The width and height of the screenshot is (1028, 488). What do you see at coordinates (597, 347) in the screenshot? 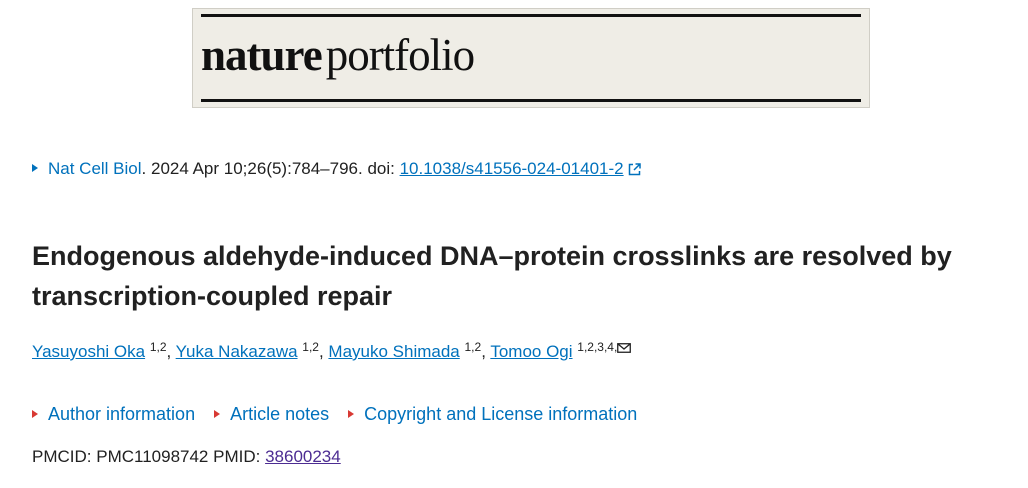
I see `author-affiliation: 1,2,3,4,` at bounding box center [597, 347].